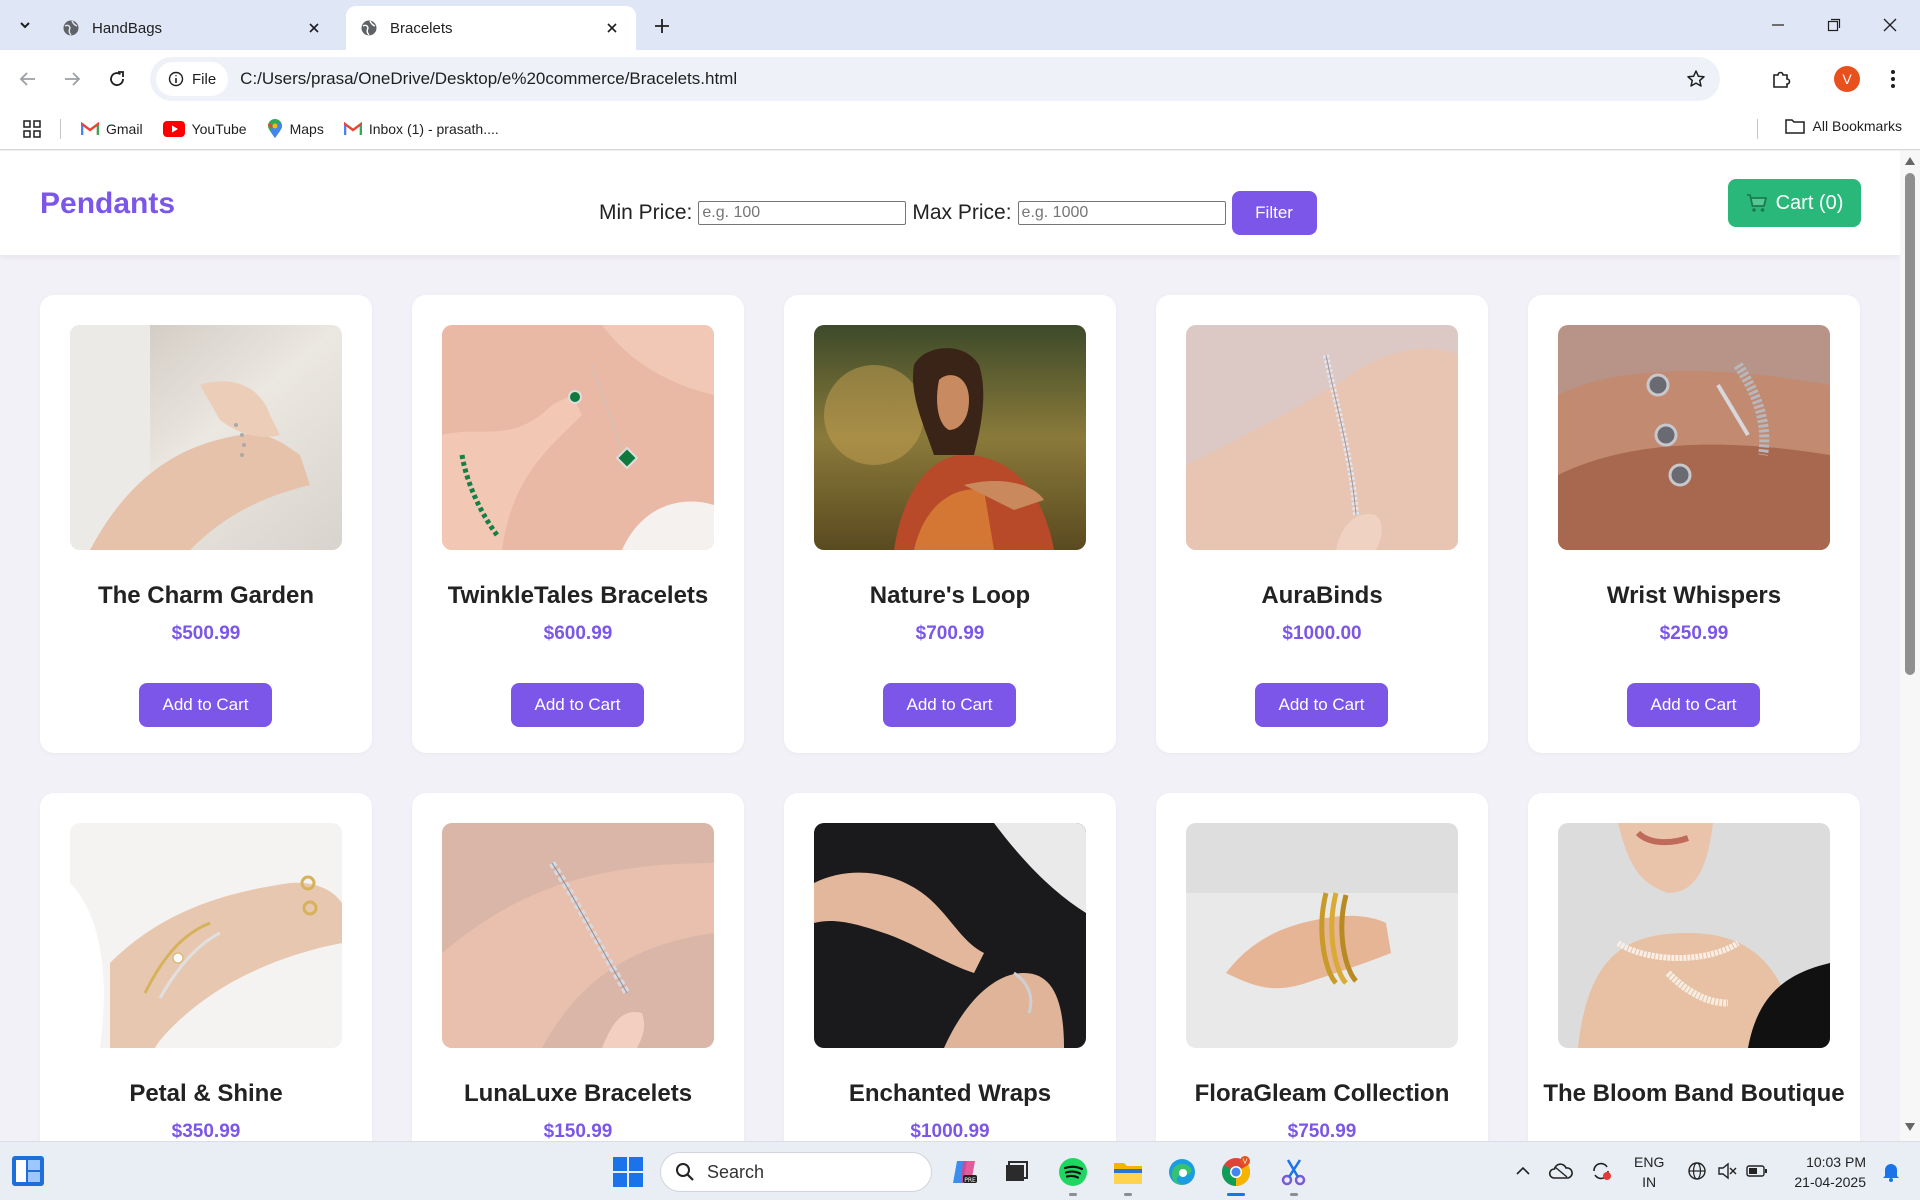 Image resolution: width=1920 pixels, height=1200 pixels. I want to click on product-price: $250.99, so click(1694, 633).